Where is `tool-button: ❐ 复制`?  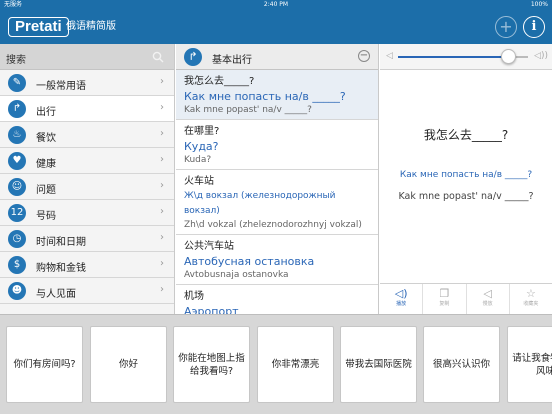 tool-button: ❐ 复制 is located at coordinates (445, 299).